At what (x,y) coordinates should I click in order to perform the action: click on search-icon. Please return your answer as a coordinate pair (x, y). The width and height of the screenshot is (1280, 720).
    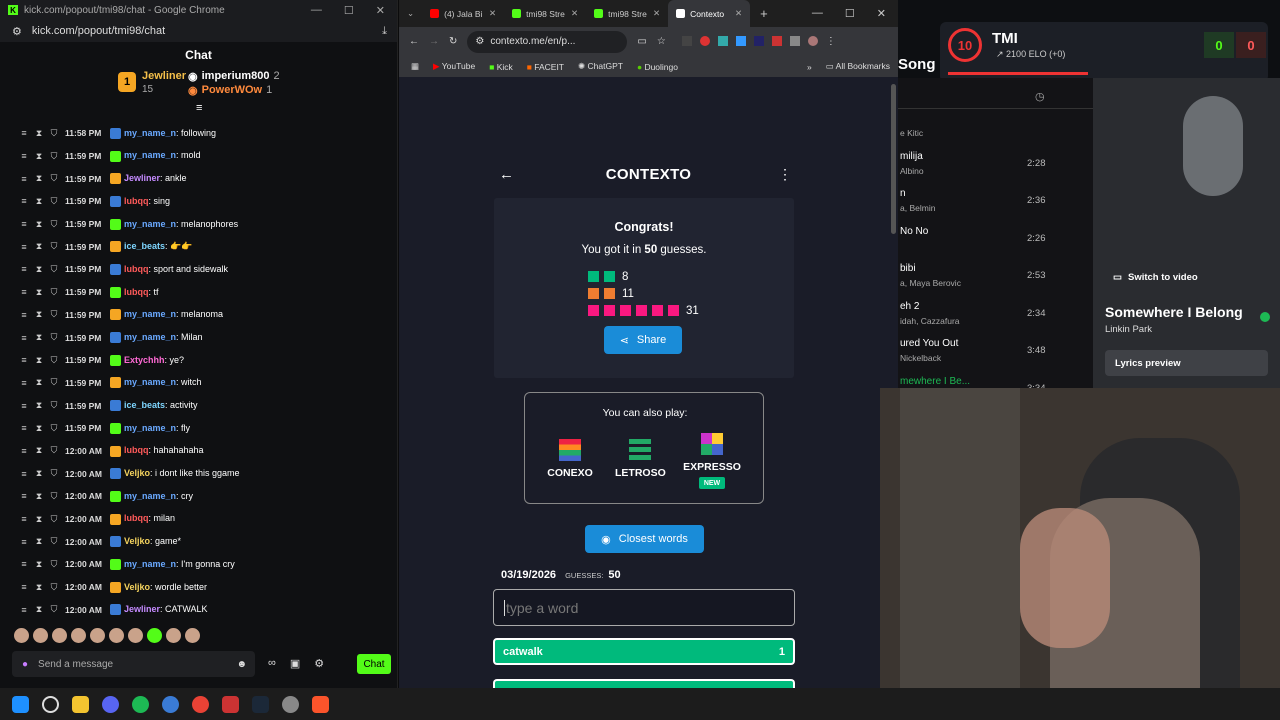
    Looking at the image, I should click on (50, 704).